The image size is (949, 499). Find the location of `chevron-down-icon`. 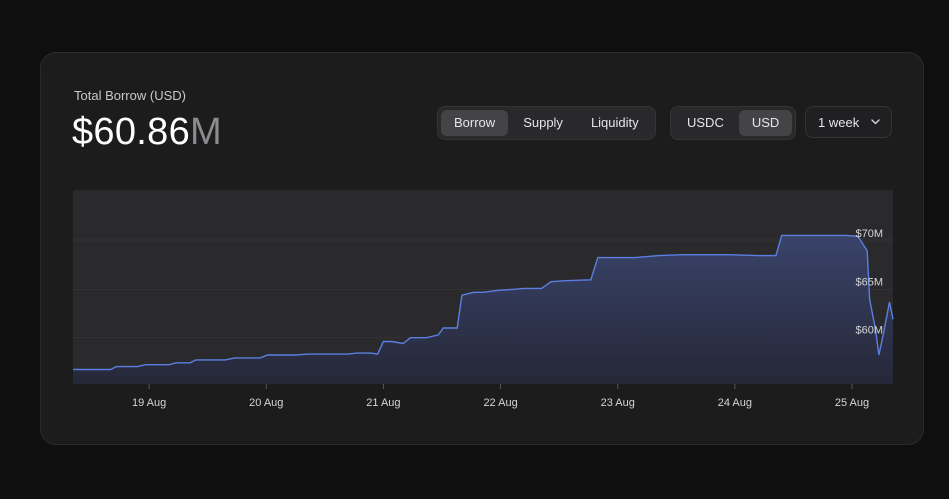

chevron-down-icon is located at coordinates (875, 122).